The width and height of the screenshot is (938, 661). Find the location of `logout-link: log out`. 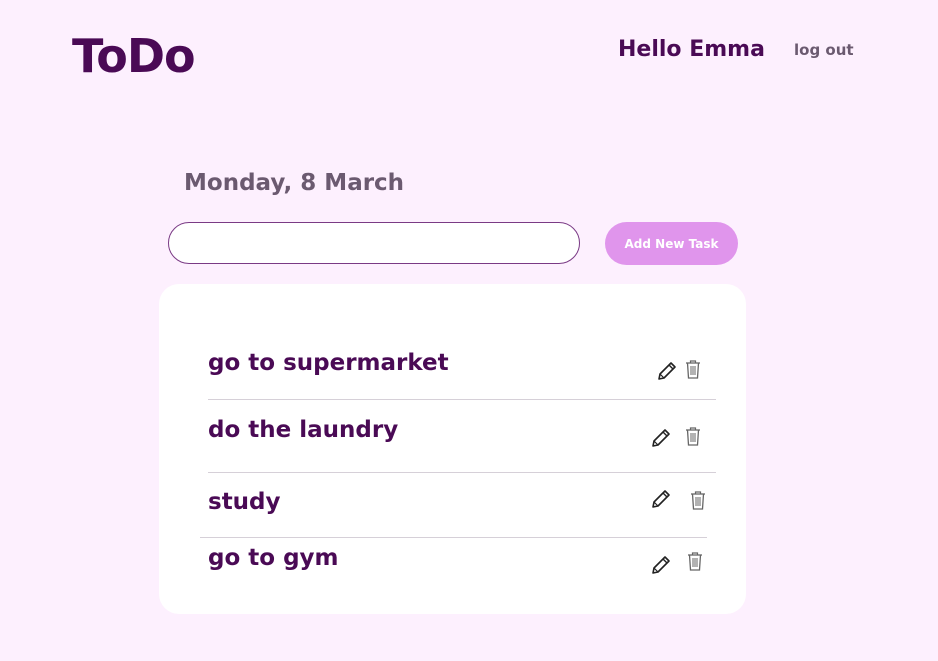

logout-link: log out is located at coordinates (824, 50).